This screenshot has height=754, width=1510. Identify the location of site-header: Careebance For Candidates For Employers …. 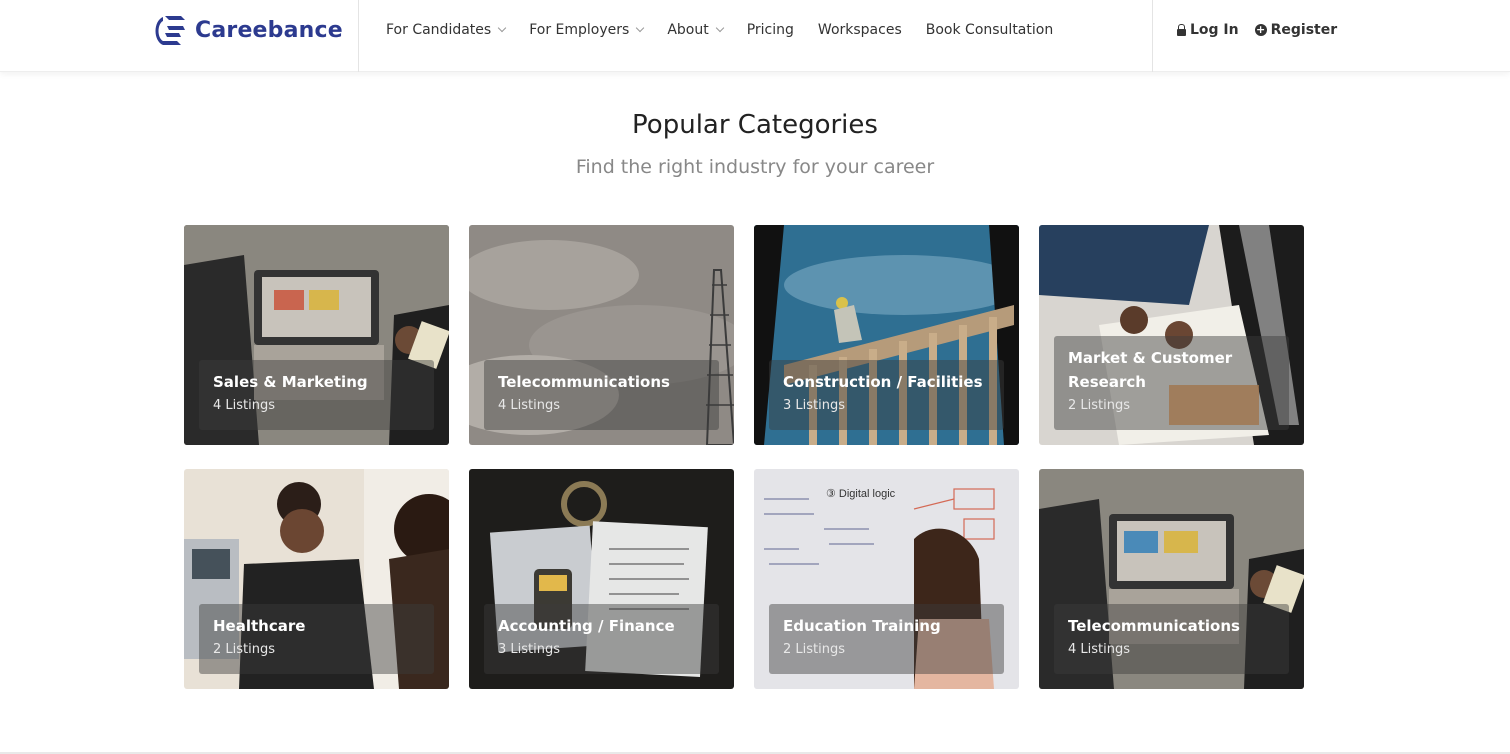
(755, 36).